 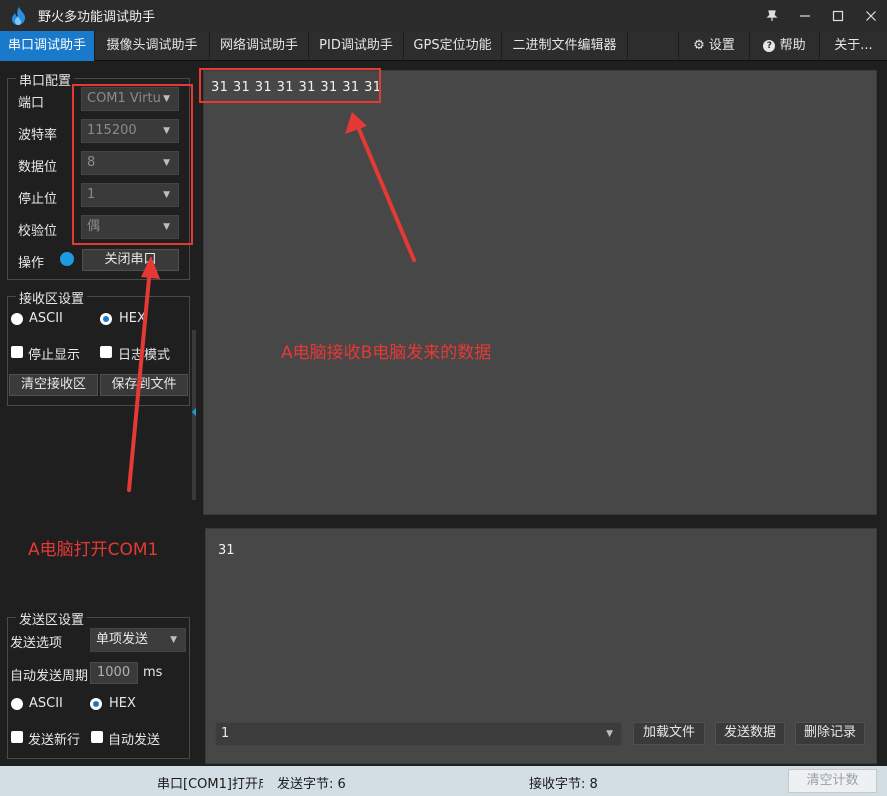 What do you see at coordinates (106, 352) in the screenshot?
I see `log-mode-checkbox` at bounding box center [106, 352].